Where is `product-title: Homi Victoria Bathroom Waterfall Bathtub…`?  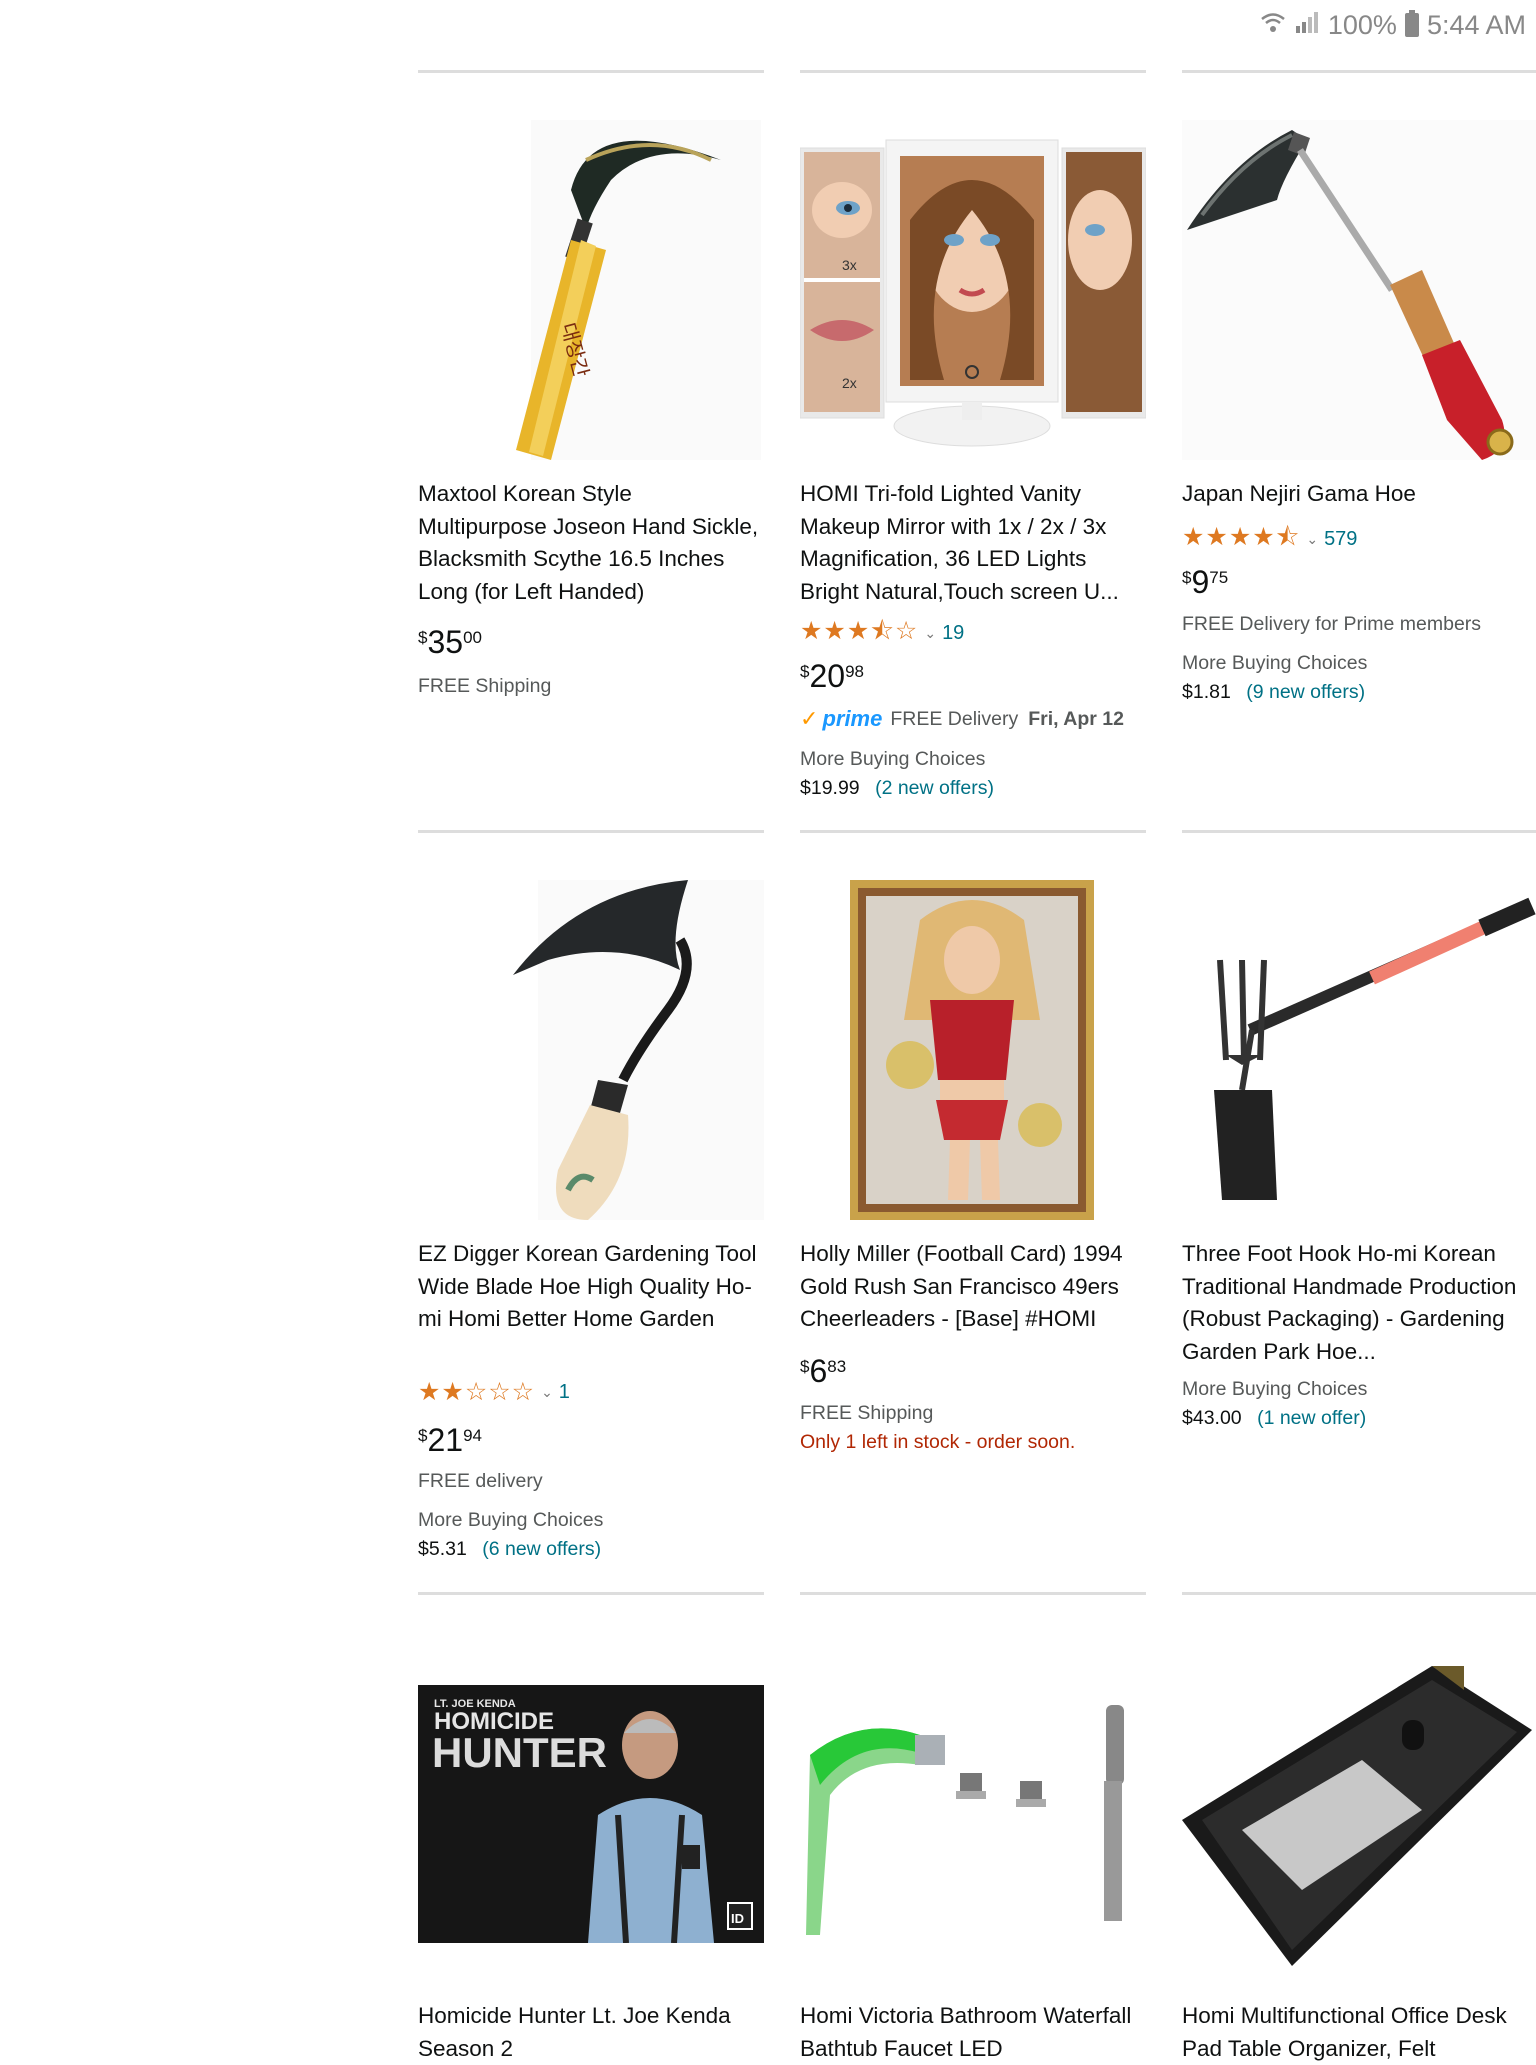
product-title: Homi Victoria Bathroom Waterfall Bathtub… is located at coordinates (973, 2032).